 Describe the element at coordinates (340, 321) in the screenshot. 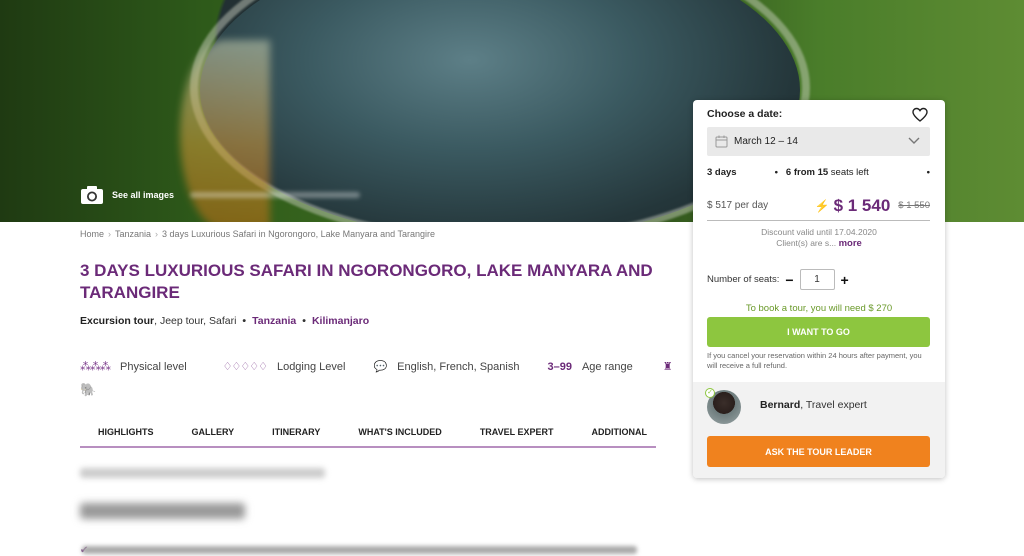

I see `region-link: Kilimanjaro` at that location.